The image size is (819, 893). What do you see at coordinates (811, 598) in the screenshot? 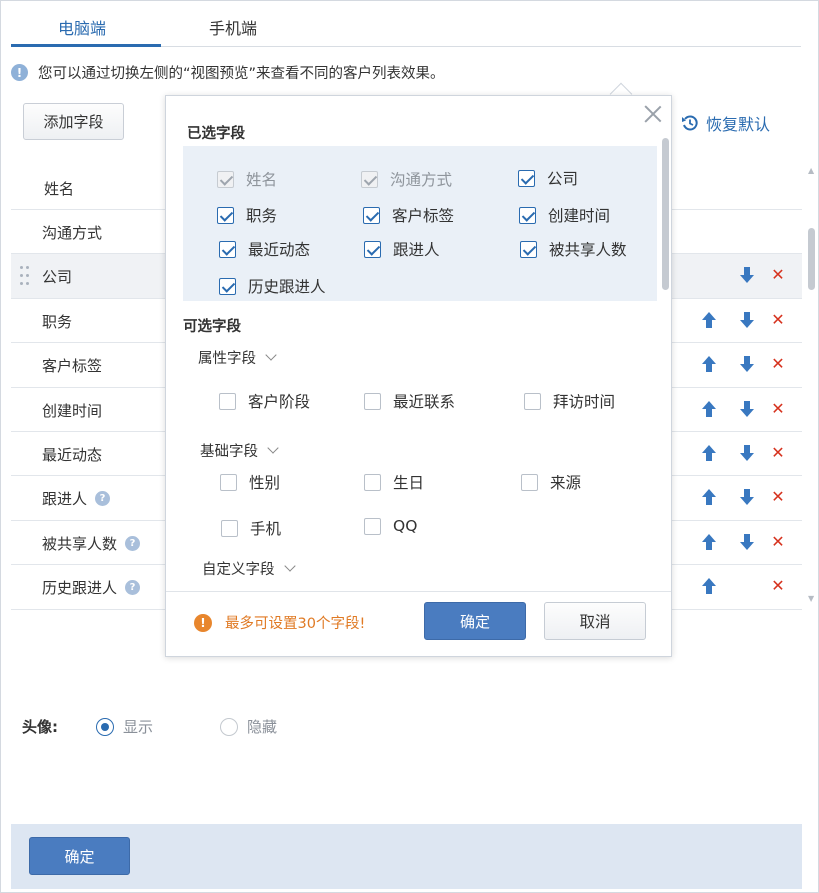
I see `scroll-down-icon: ▼` at bounding box center [811, 598].